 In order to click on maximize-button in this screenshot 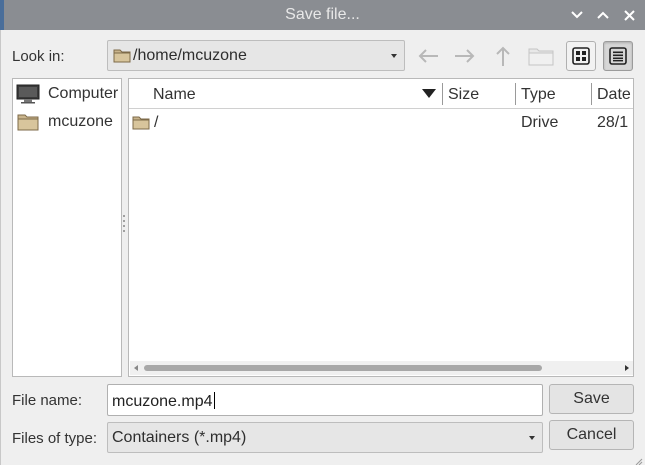, I will do `click(603, 15)`.